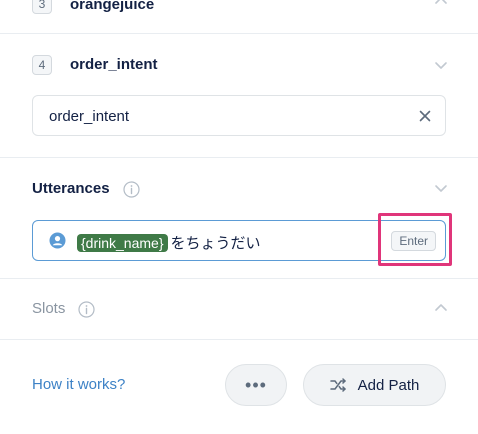  Describe the element at coordinates (215, 243) in the screenshot. I see `utterance-suffix: をちょうだい` at that location.